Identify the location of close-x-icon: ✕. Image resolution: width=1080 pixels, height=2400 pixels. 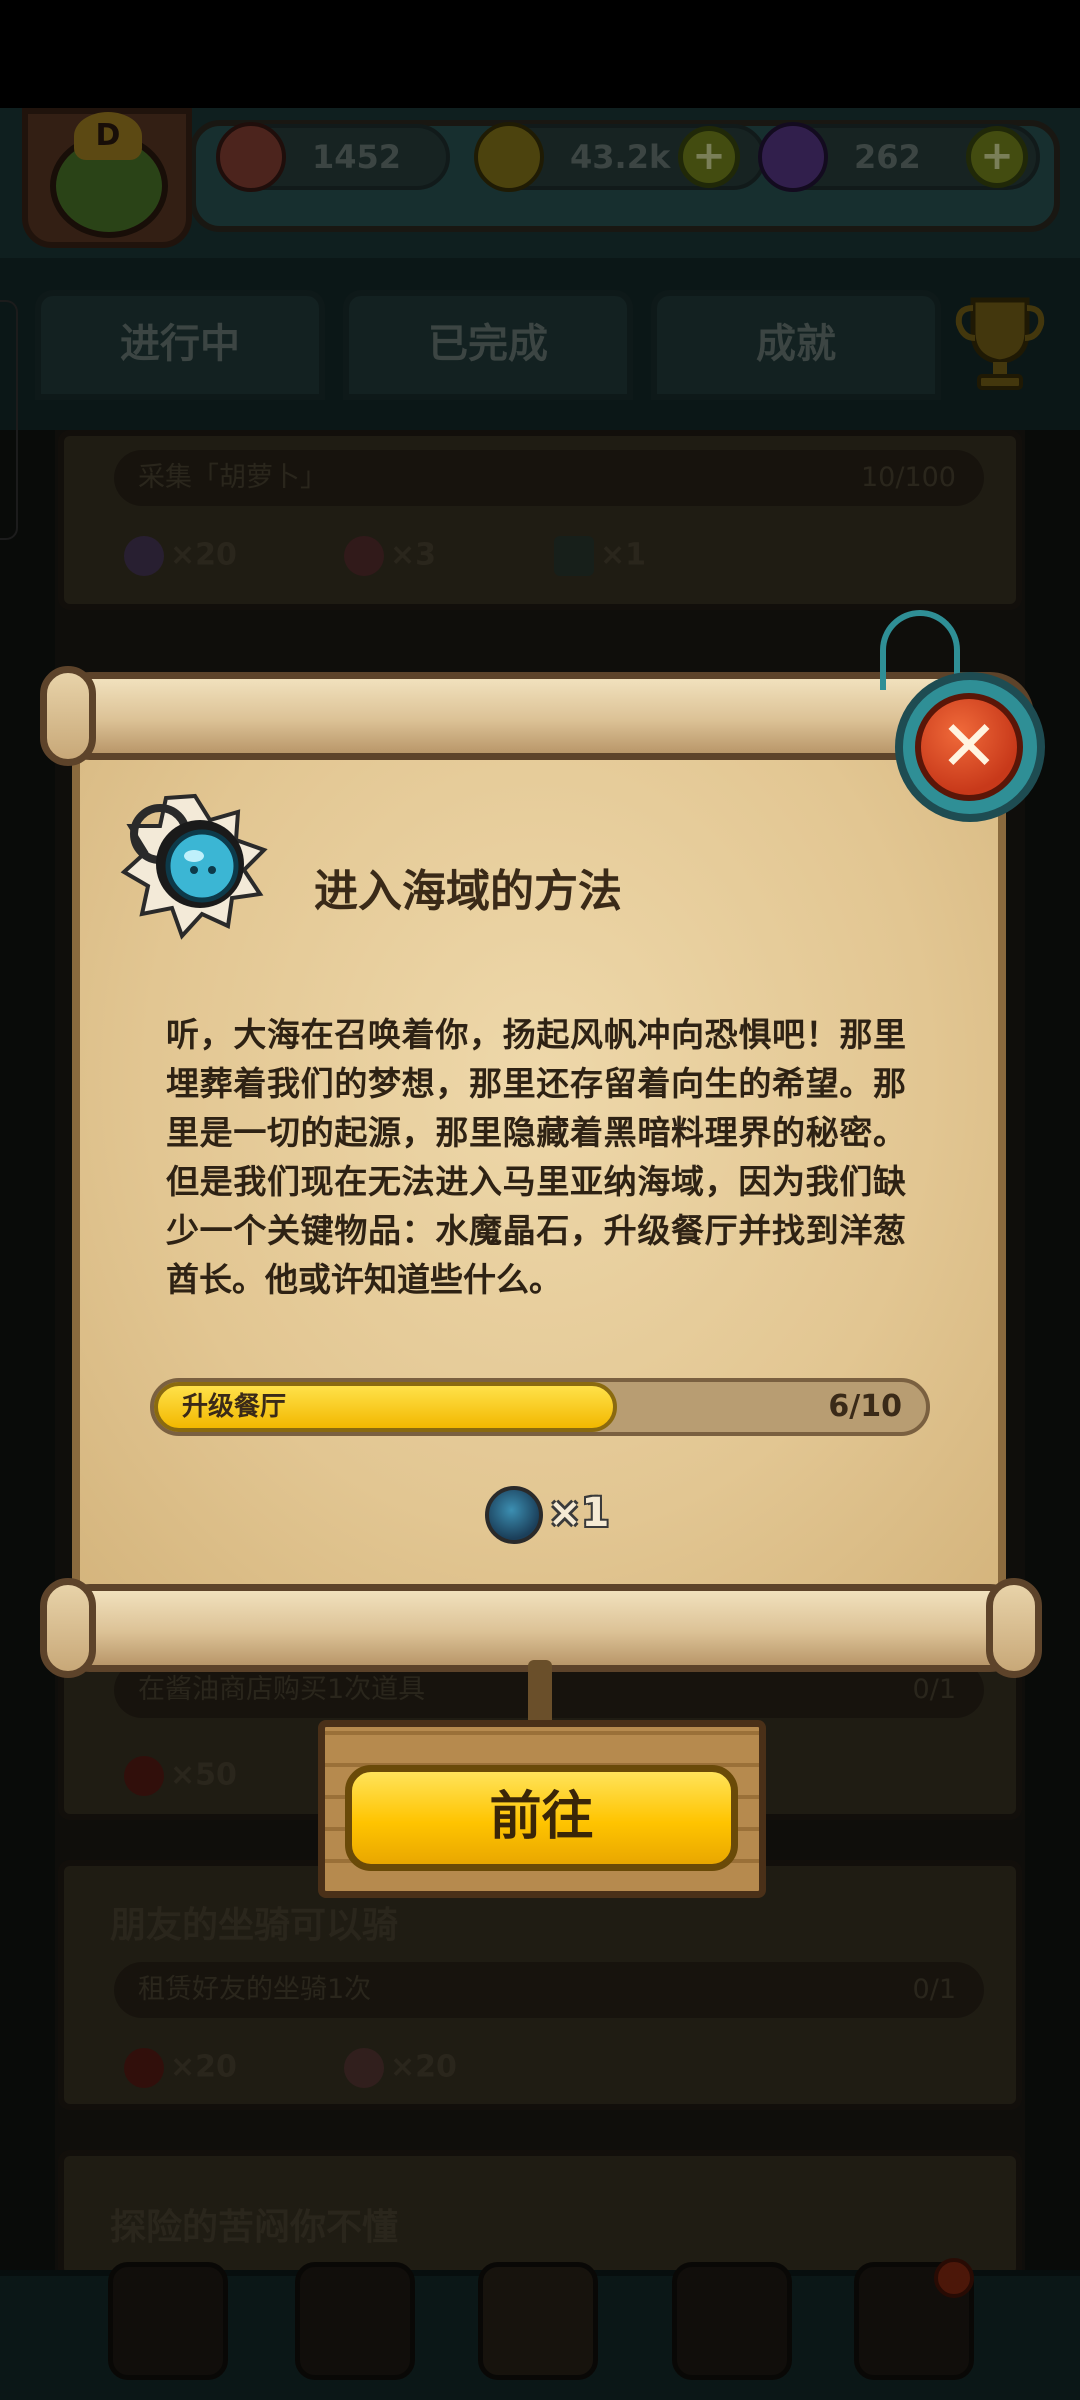
(969, 747).